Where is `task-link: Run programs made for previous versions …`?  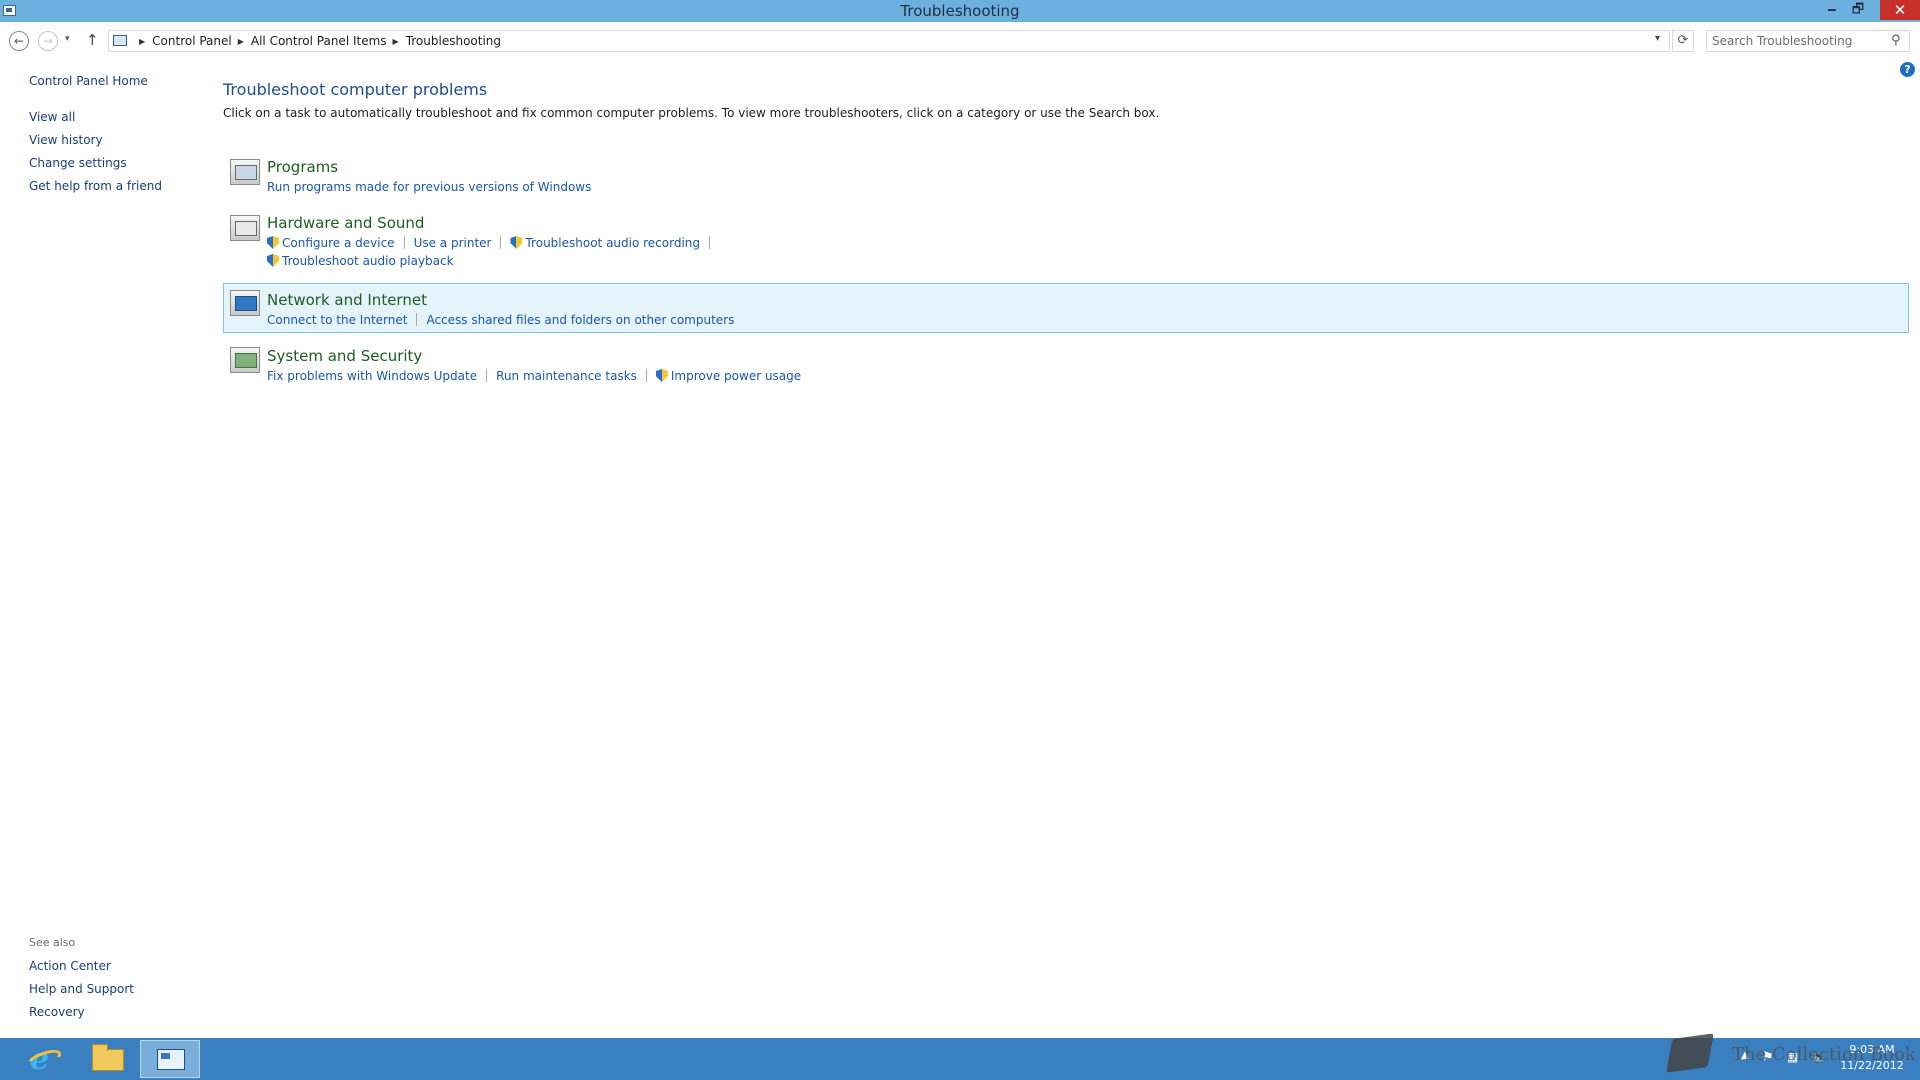
task-link: Run programs made for previous versions … is located at coordinates (429, 187).